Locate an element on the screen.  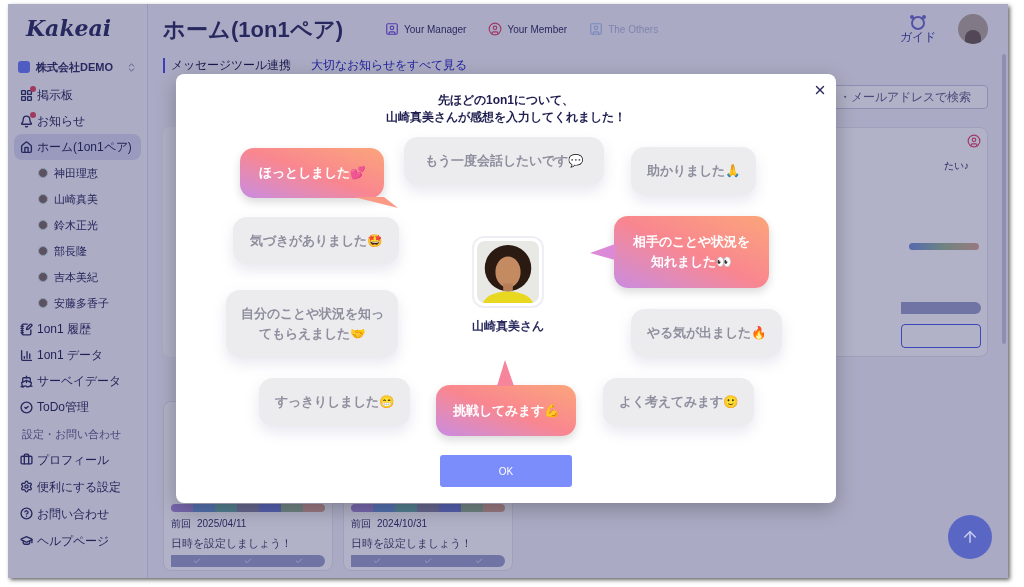
dialog-message: 先ほどの1on1について、 is located at coordinates (506, 100).